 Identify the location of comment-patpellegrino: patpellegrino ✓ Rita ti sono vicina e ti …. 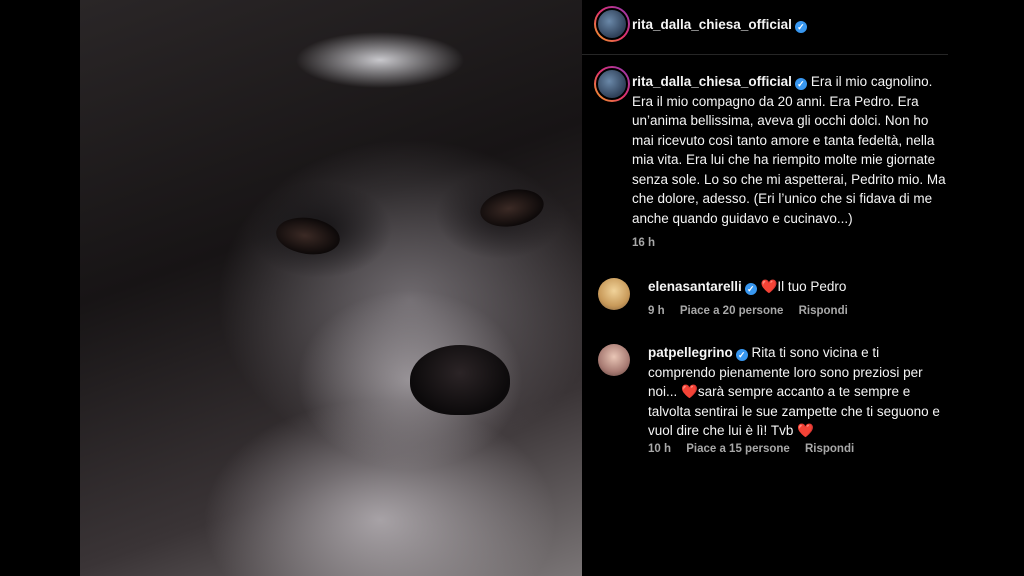
(796, 392).